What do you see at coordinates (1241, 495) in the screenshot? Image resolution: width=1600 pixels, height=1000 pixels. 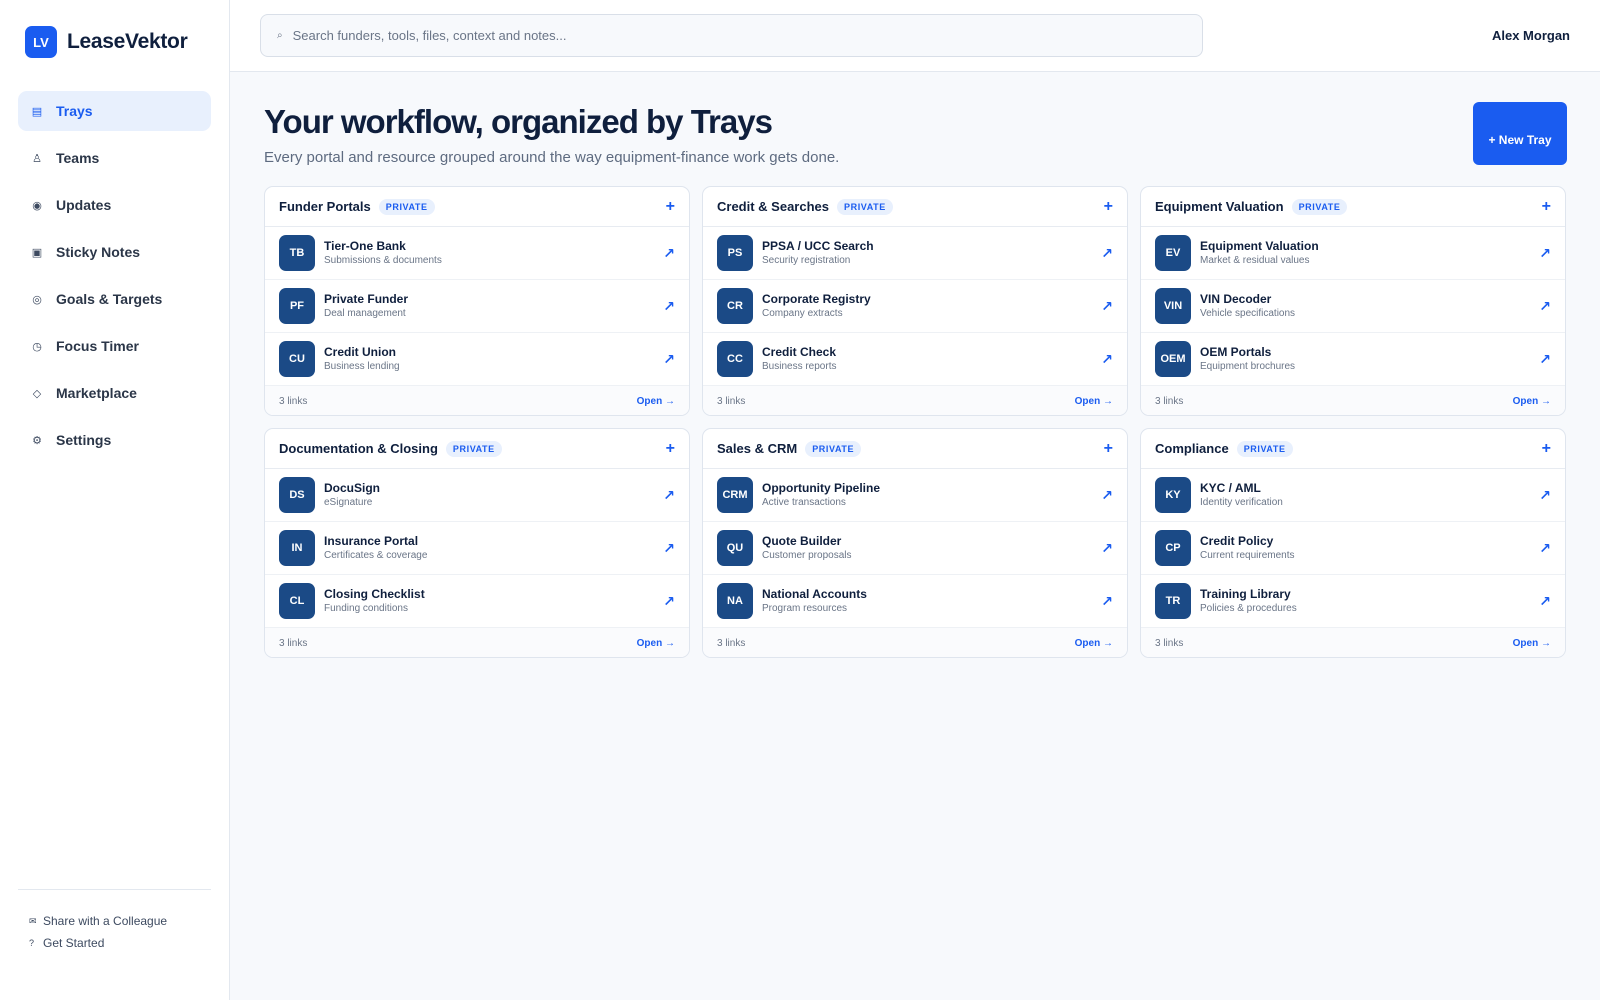 I see `link-text: KYC / AML Identity verification` at bounding box center [1241, 495].